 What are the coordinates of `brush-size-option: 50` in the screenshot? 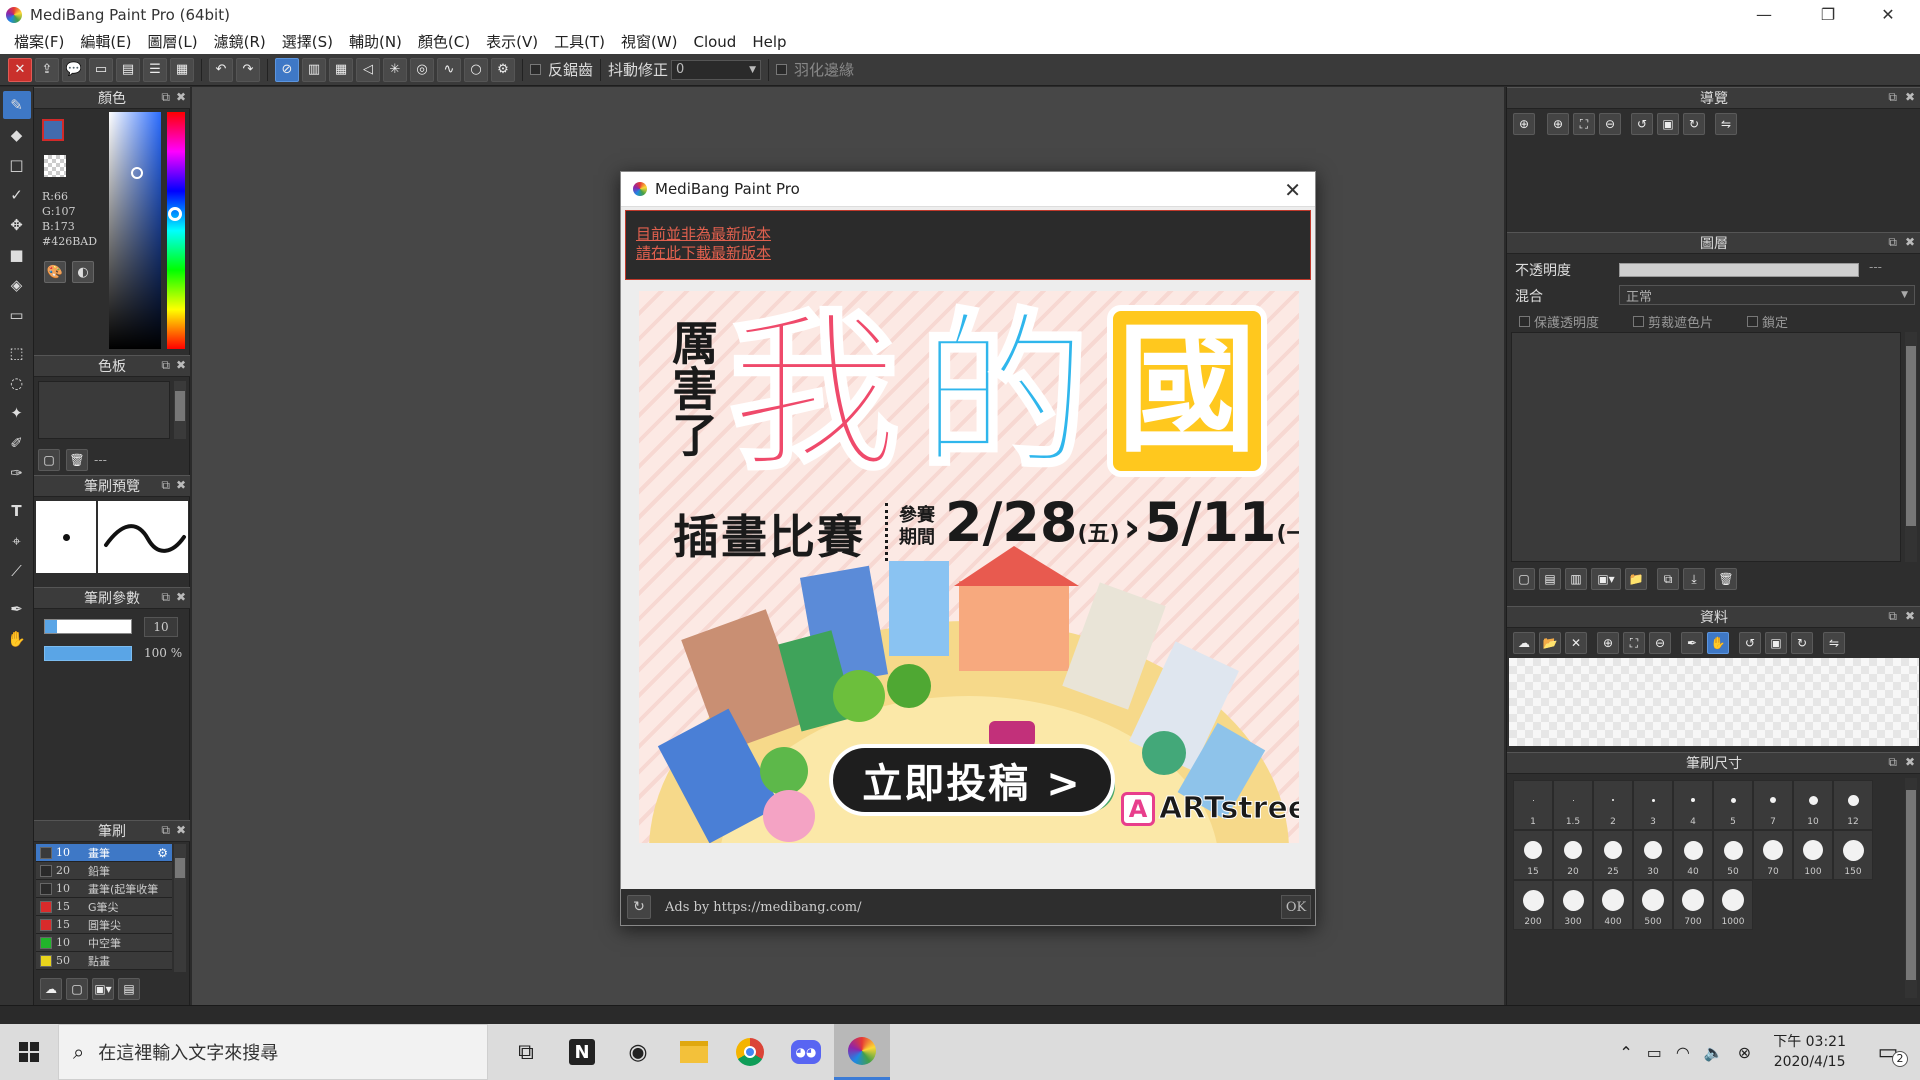 It's located at (1733, 855).